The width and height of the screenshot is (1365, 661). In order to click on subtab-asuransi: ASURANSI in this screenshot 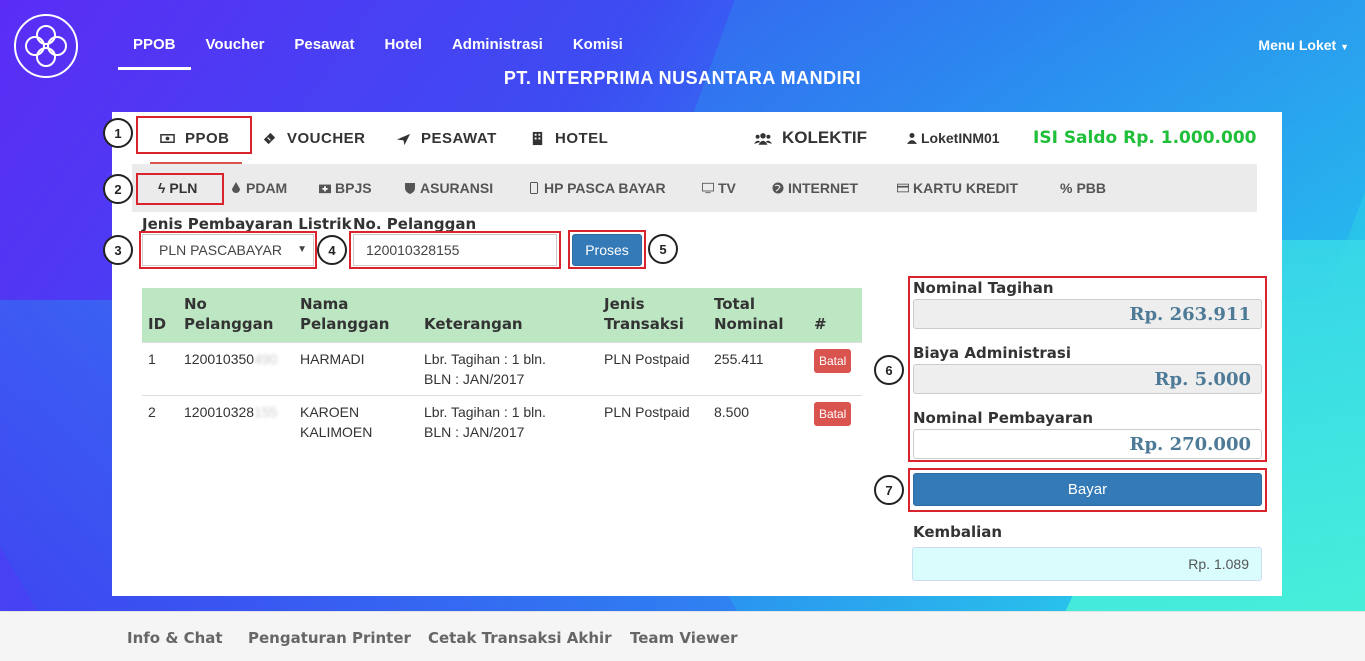, I will do `click(448, 188)`.